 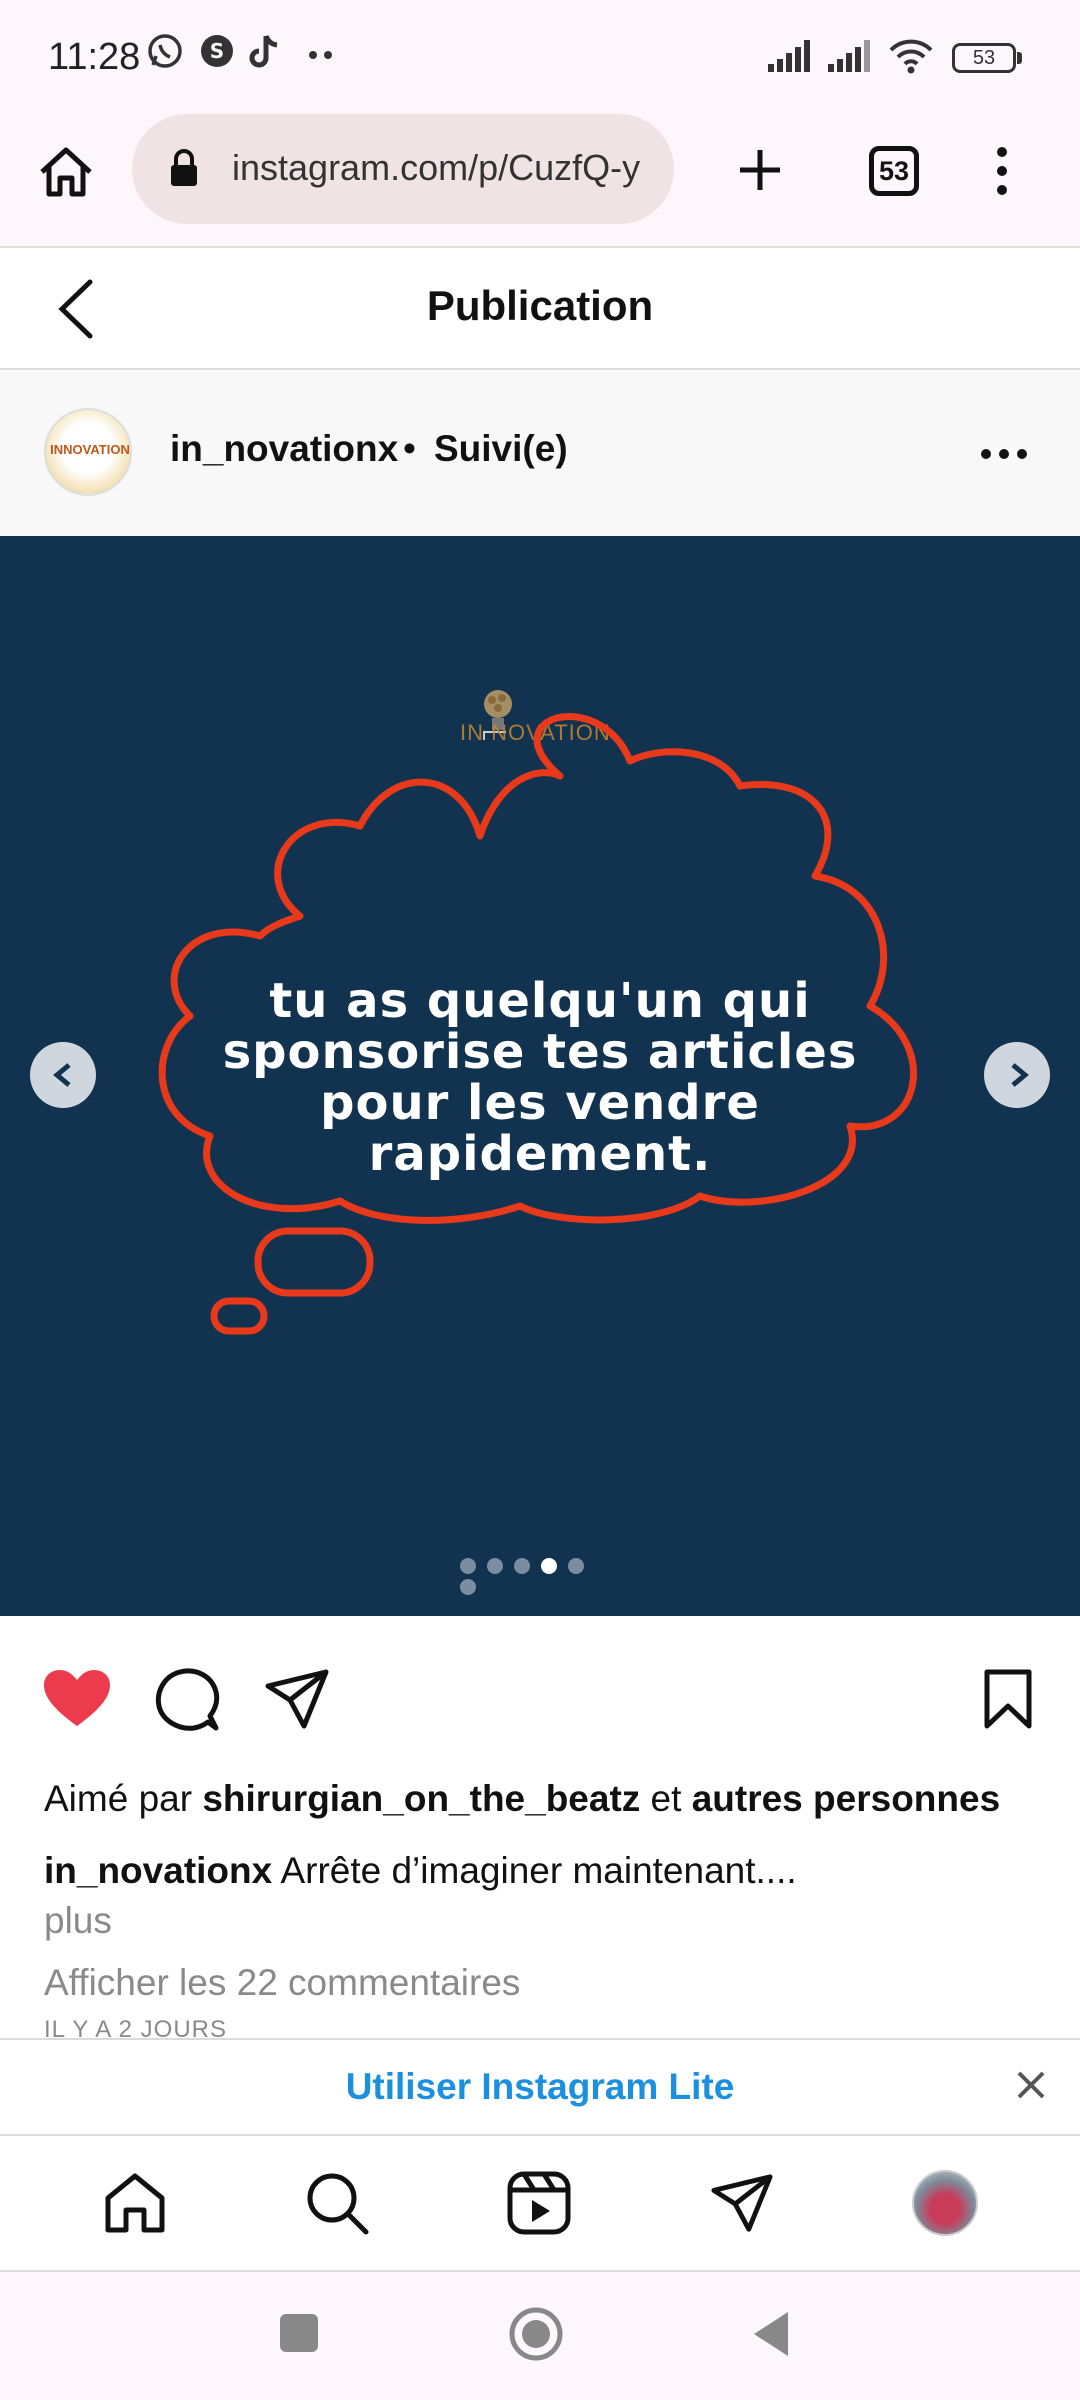 I want to click on browser-toolbar: instagram.com/p/CuzfQ-y 53, so click(x=540, y=179).